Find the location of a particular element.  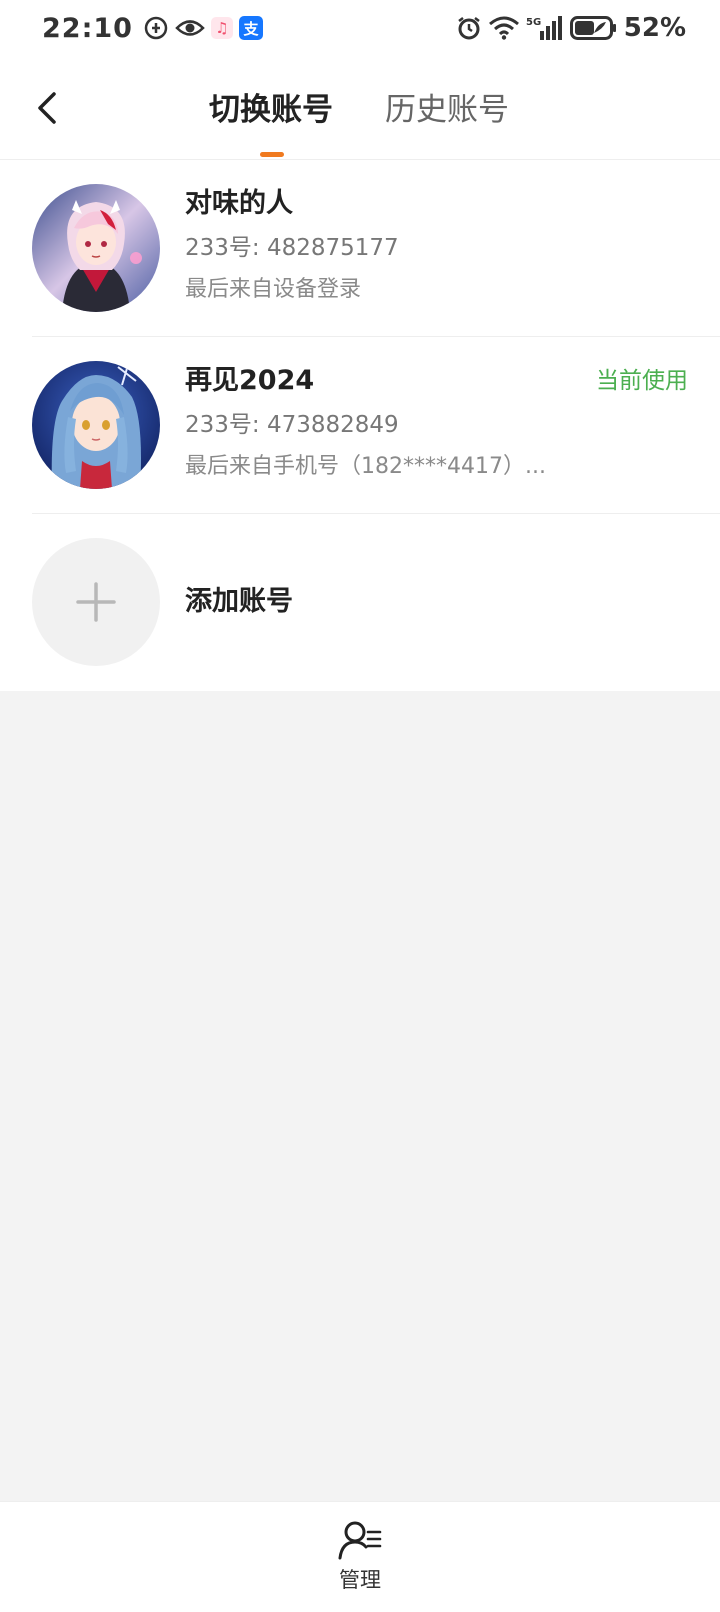

anime-avatar-pink-hair-icon is located at coordinates (96, 248).